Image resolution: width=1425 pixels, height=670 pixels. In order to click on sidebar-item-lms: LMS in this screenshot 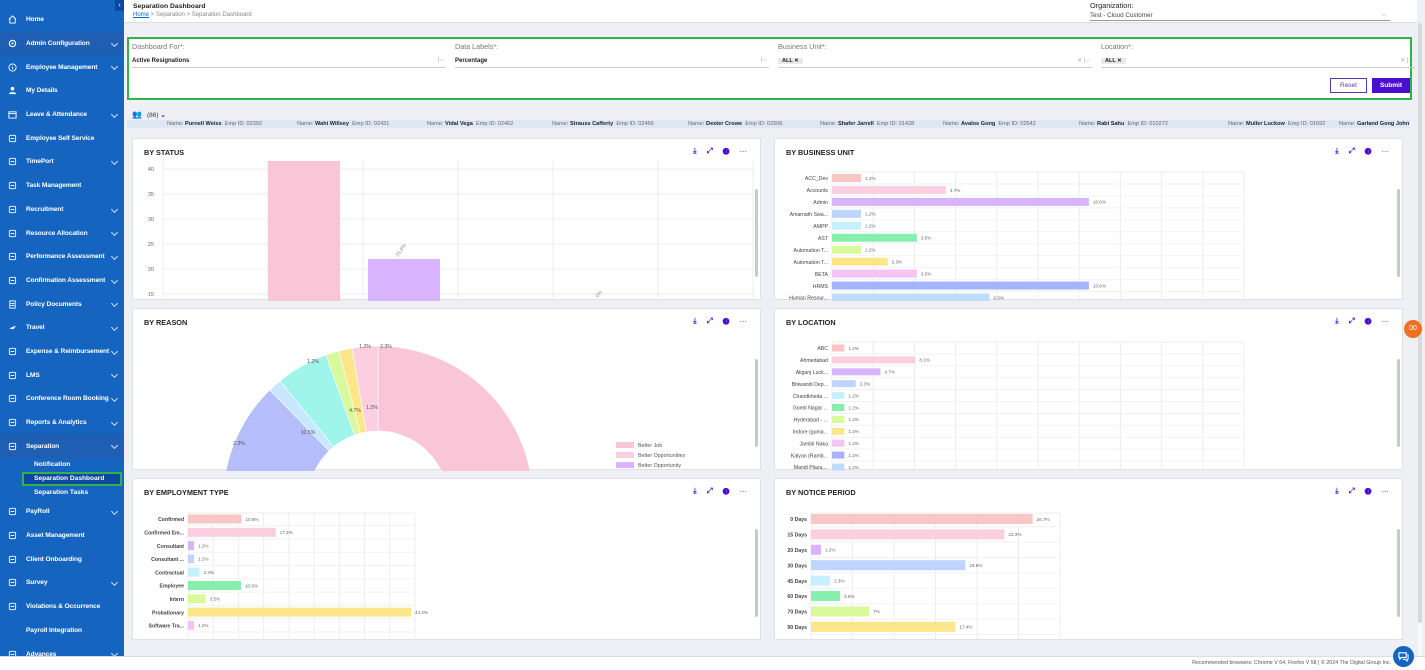, I will do `click(62, 375)`.